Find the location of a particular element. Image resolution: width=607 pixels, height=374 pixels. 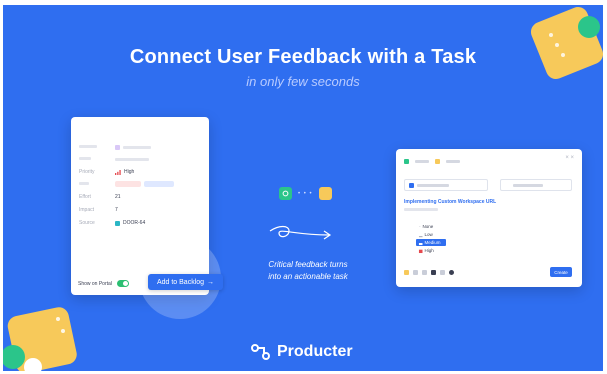

priority-option-none: - None is located at coordinates (431, 226).